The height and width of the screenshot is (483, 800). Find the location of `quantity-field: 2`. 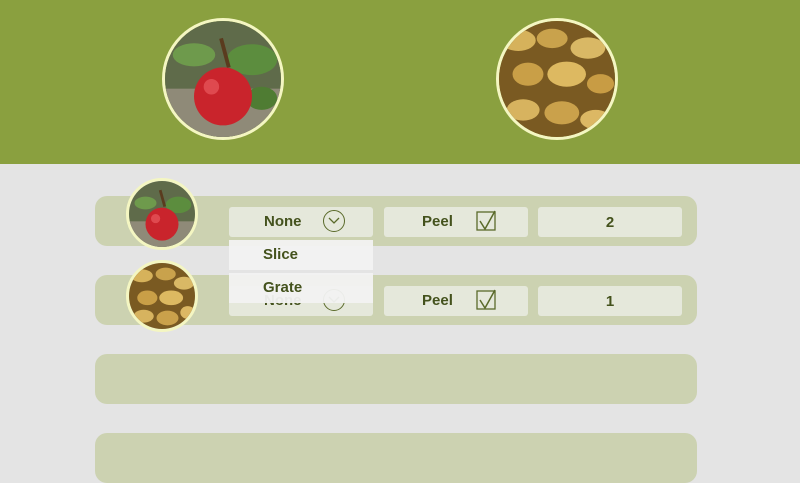

quantity-field: 2 is located at coordinates (610, 222).